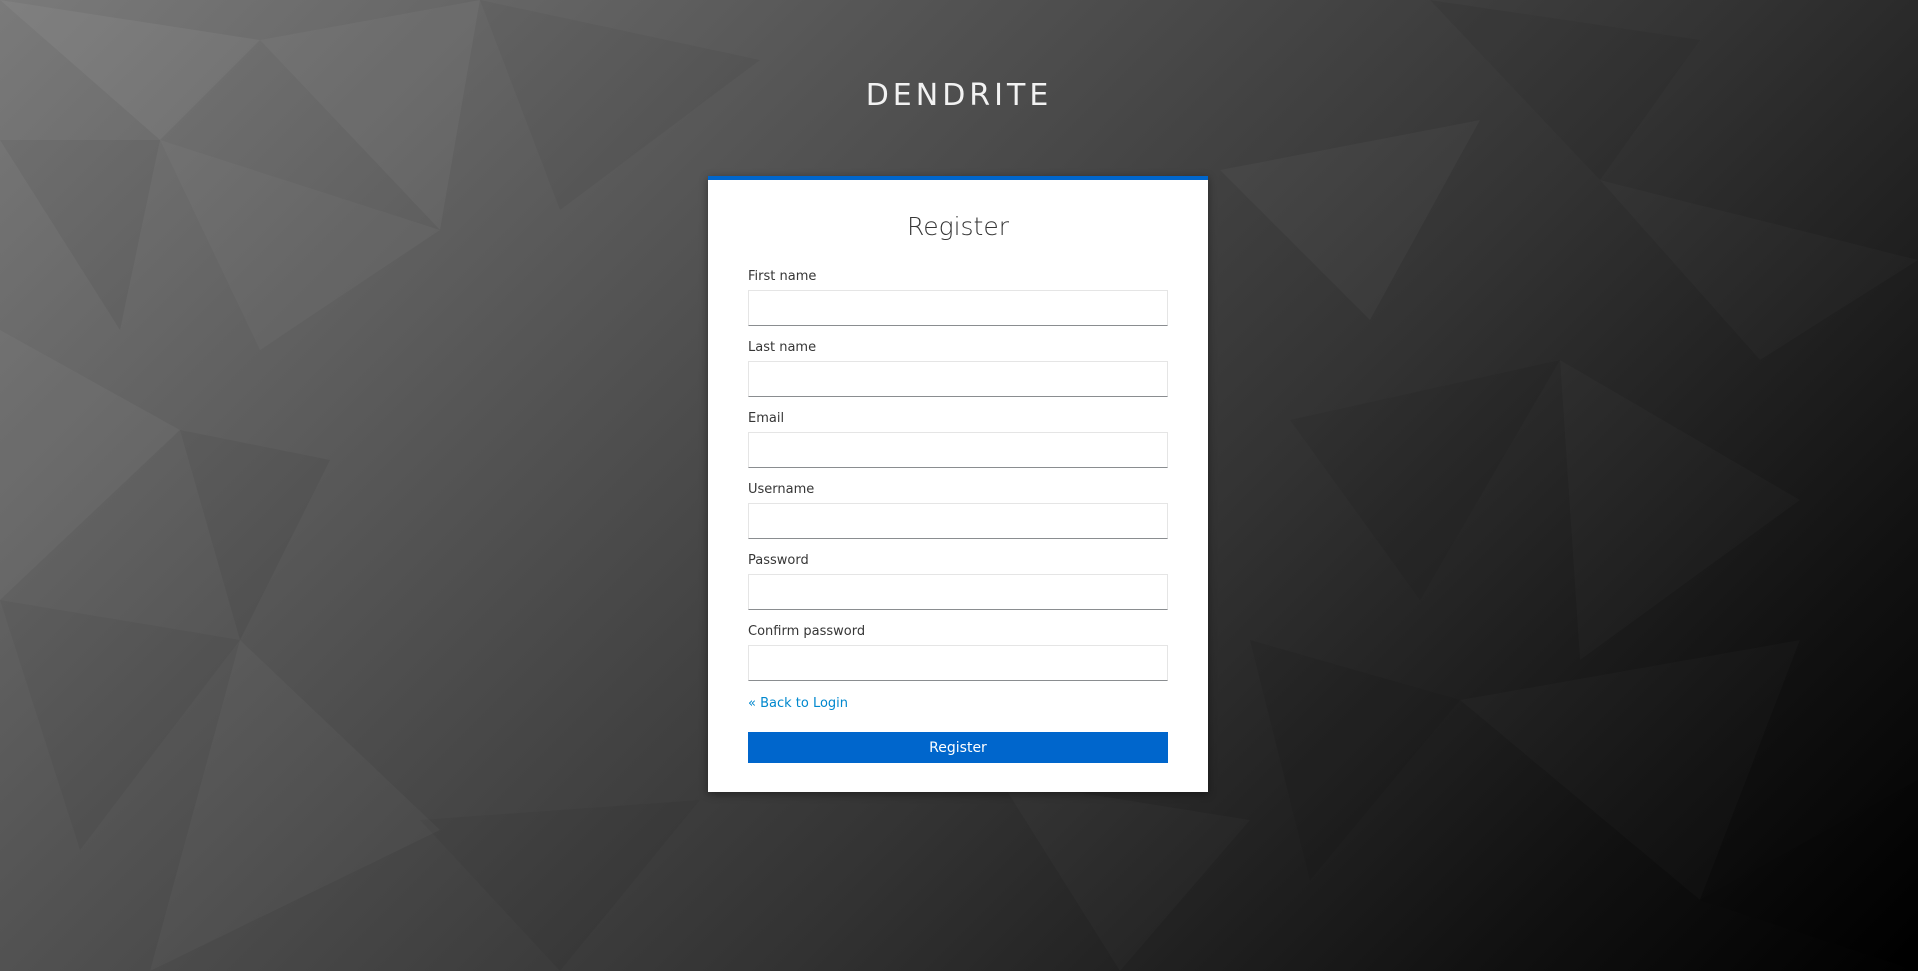 The image size is (1918, 971). Describe the element at coordinates (782, 347) in the screenshot. I see `last-name-label: Last name` at that location.